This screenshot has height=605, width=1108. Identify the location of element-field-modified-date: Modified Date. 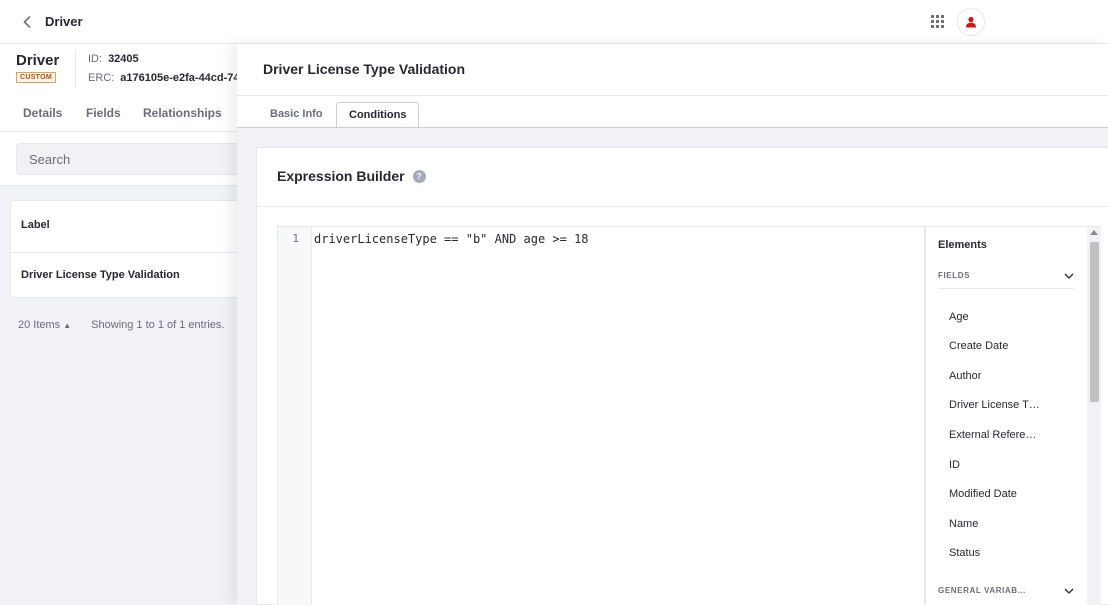
(999, 494).